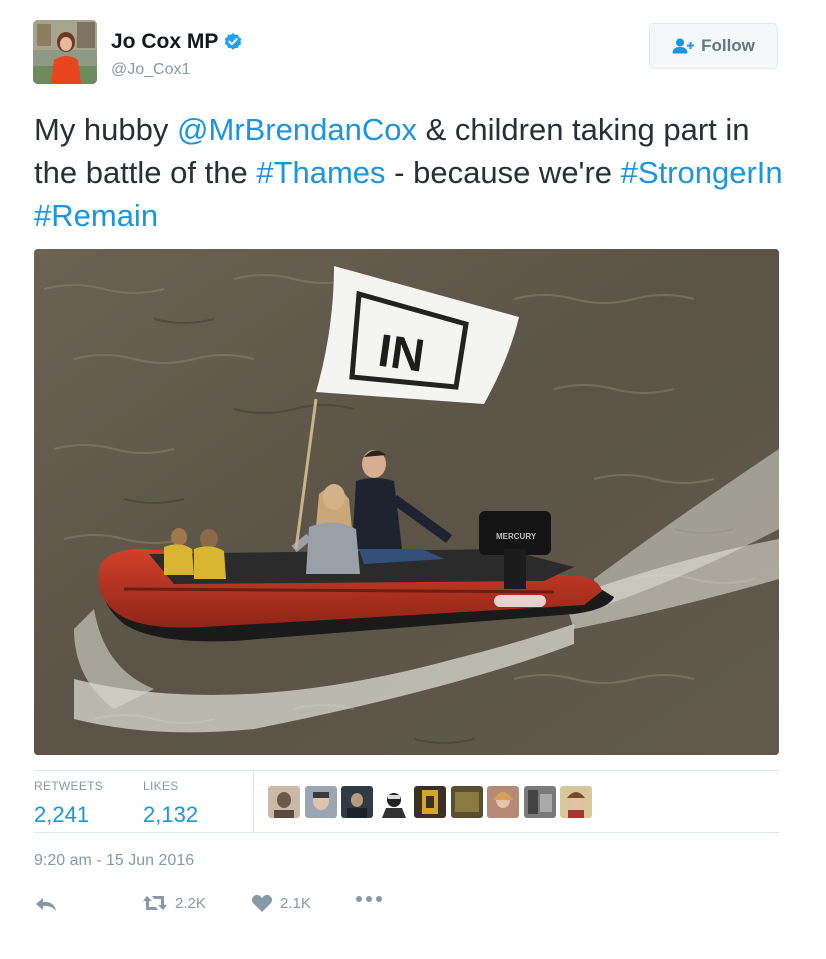 This screenshot has height=959, width=826. I want to click on author-name-row: Jo Cox MP, so click(177, 42).